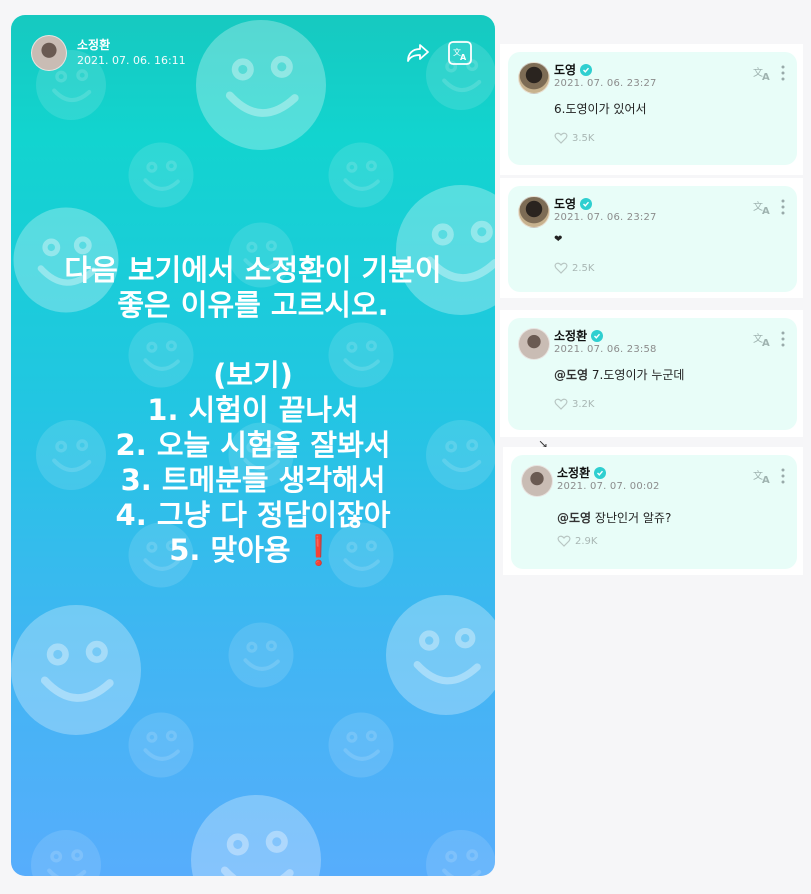  I want to click on like-count-value: 2.5K, so click(583, 268).